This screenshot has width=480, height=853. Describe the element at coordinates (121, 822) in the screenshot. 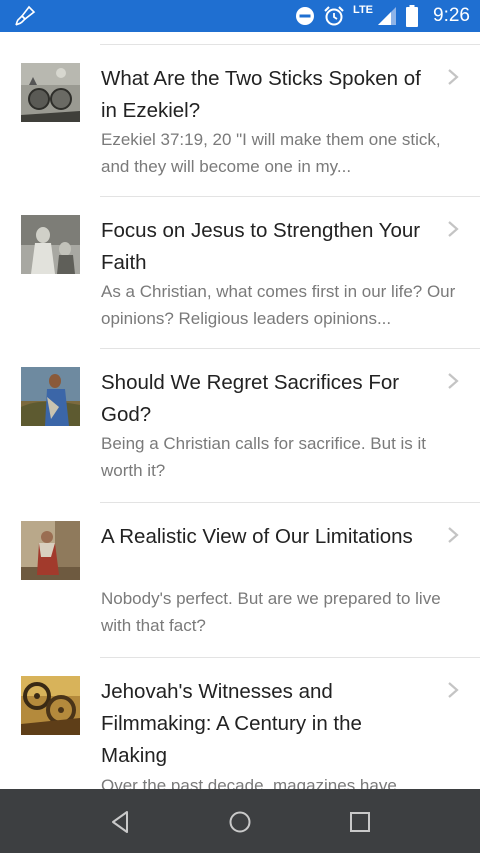

I see `back-icon` at that location.